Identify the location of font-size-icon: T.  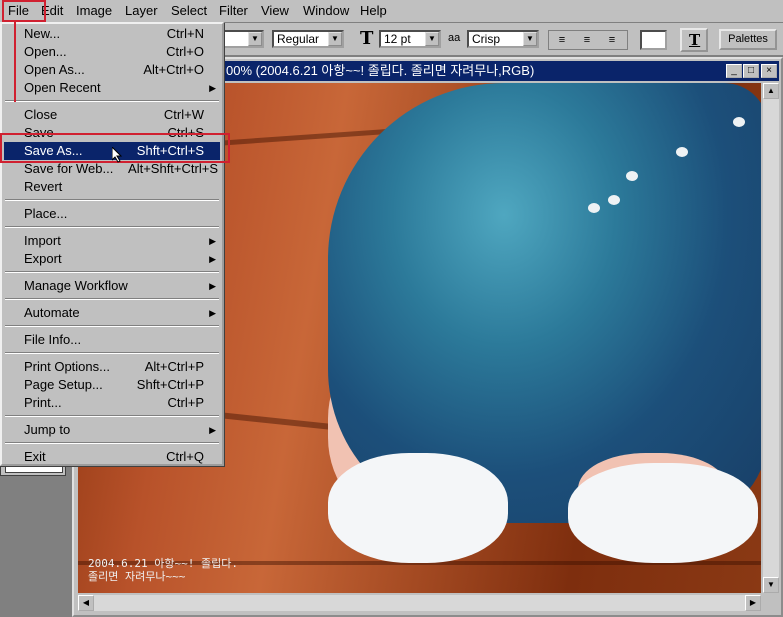
(367, 38).